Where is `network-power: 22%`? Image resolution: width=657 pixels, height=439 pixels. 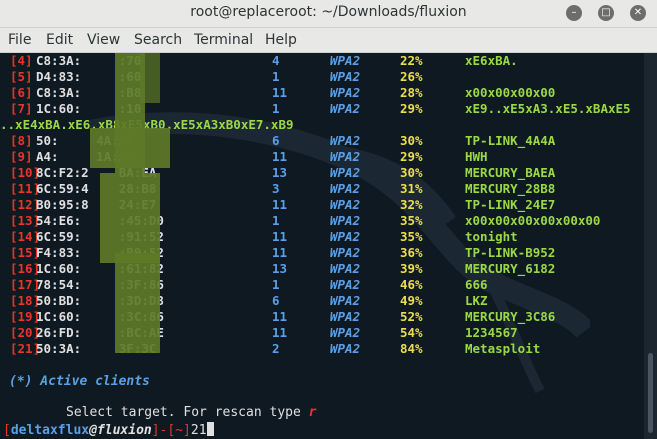
network-power: 22% is located at coordinates (411, 60).